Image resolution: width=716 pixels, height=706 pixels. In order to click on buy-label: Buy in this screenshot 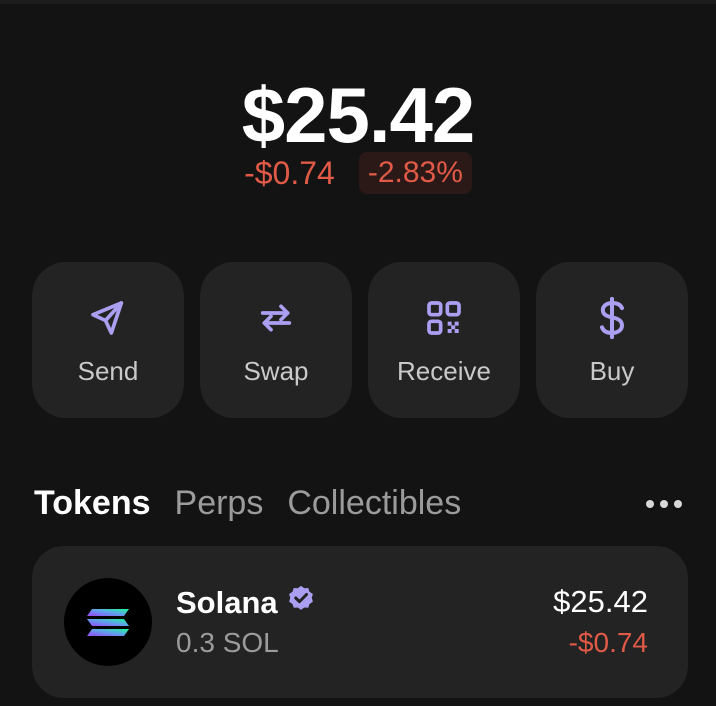, I will do `click(612, 371)`.